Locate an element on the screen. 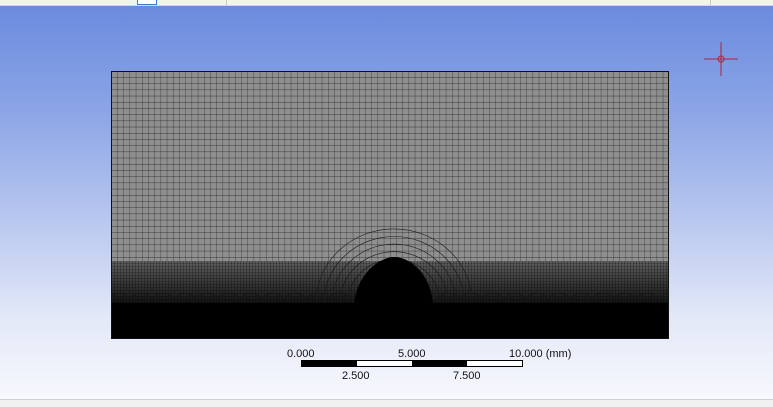 Image resolution: width=773 pixels, height=407 pixels. scale-label-2-5: 2.500 is located at coordinates (356, 376).